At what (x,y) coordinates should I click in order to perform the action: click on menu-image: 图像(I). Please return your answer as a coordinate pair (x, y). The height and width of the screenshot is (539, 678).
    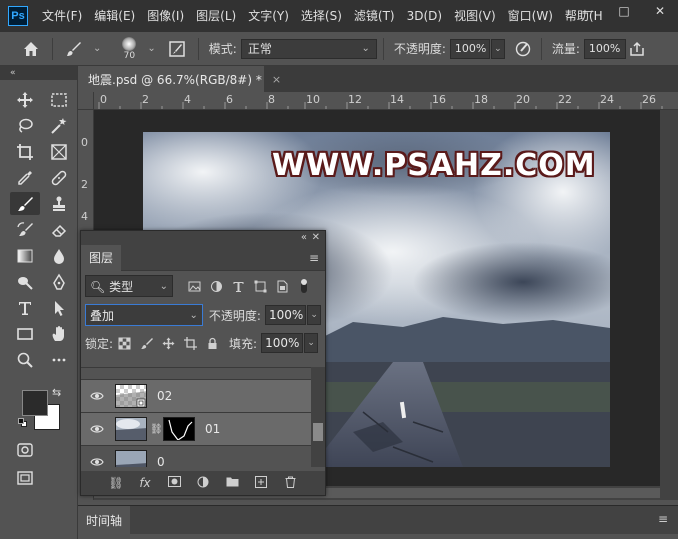
    Looking at the image, I should click on (165, 16).